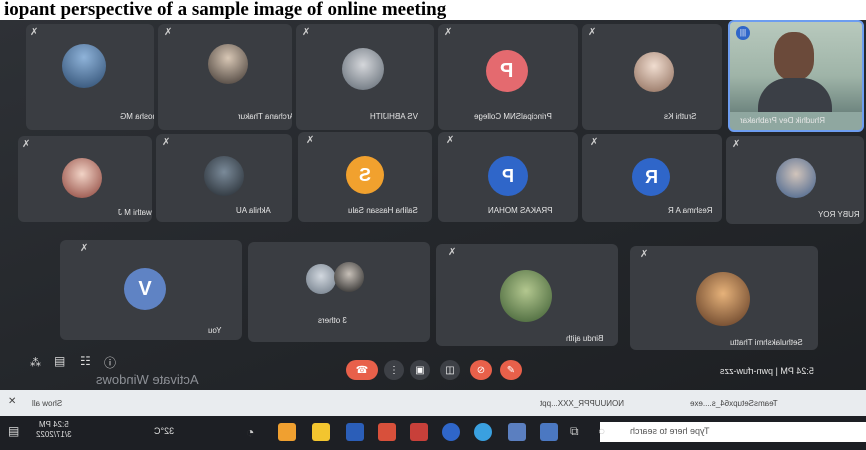 This screenshot has height=450, width=866. What do you see at coordinates (85, 361) in the screenshot?
I see `people-icon: ☷` at bounding box center [85, 361].